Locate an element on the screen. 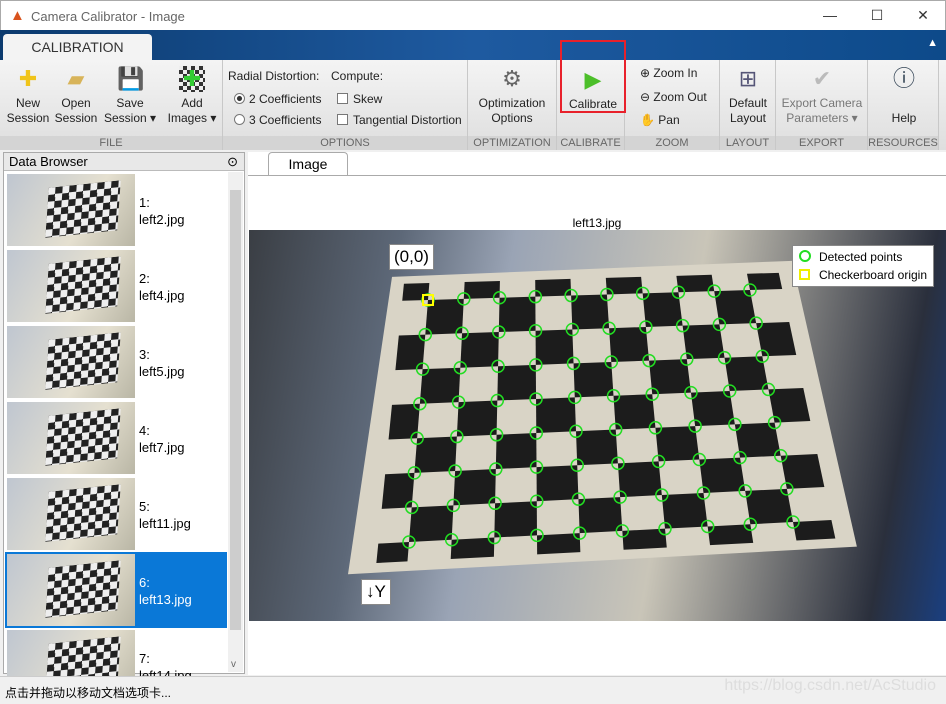 This screenshot has height=704, width=946. calibrate-button: ▶ Calibrate is located at coordinates (593, 76).